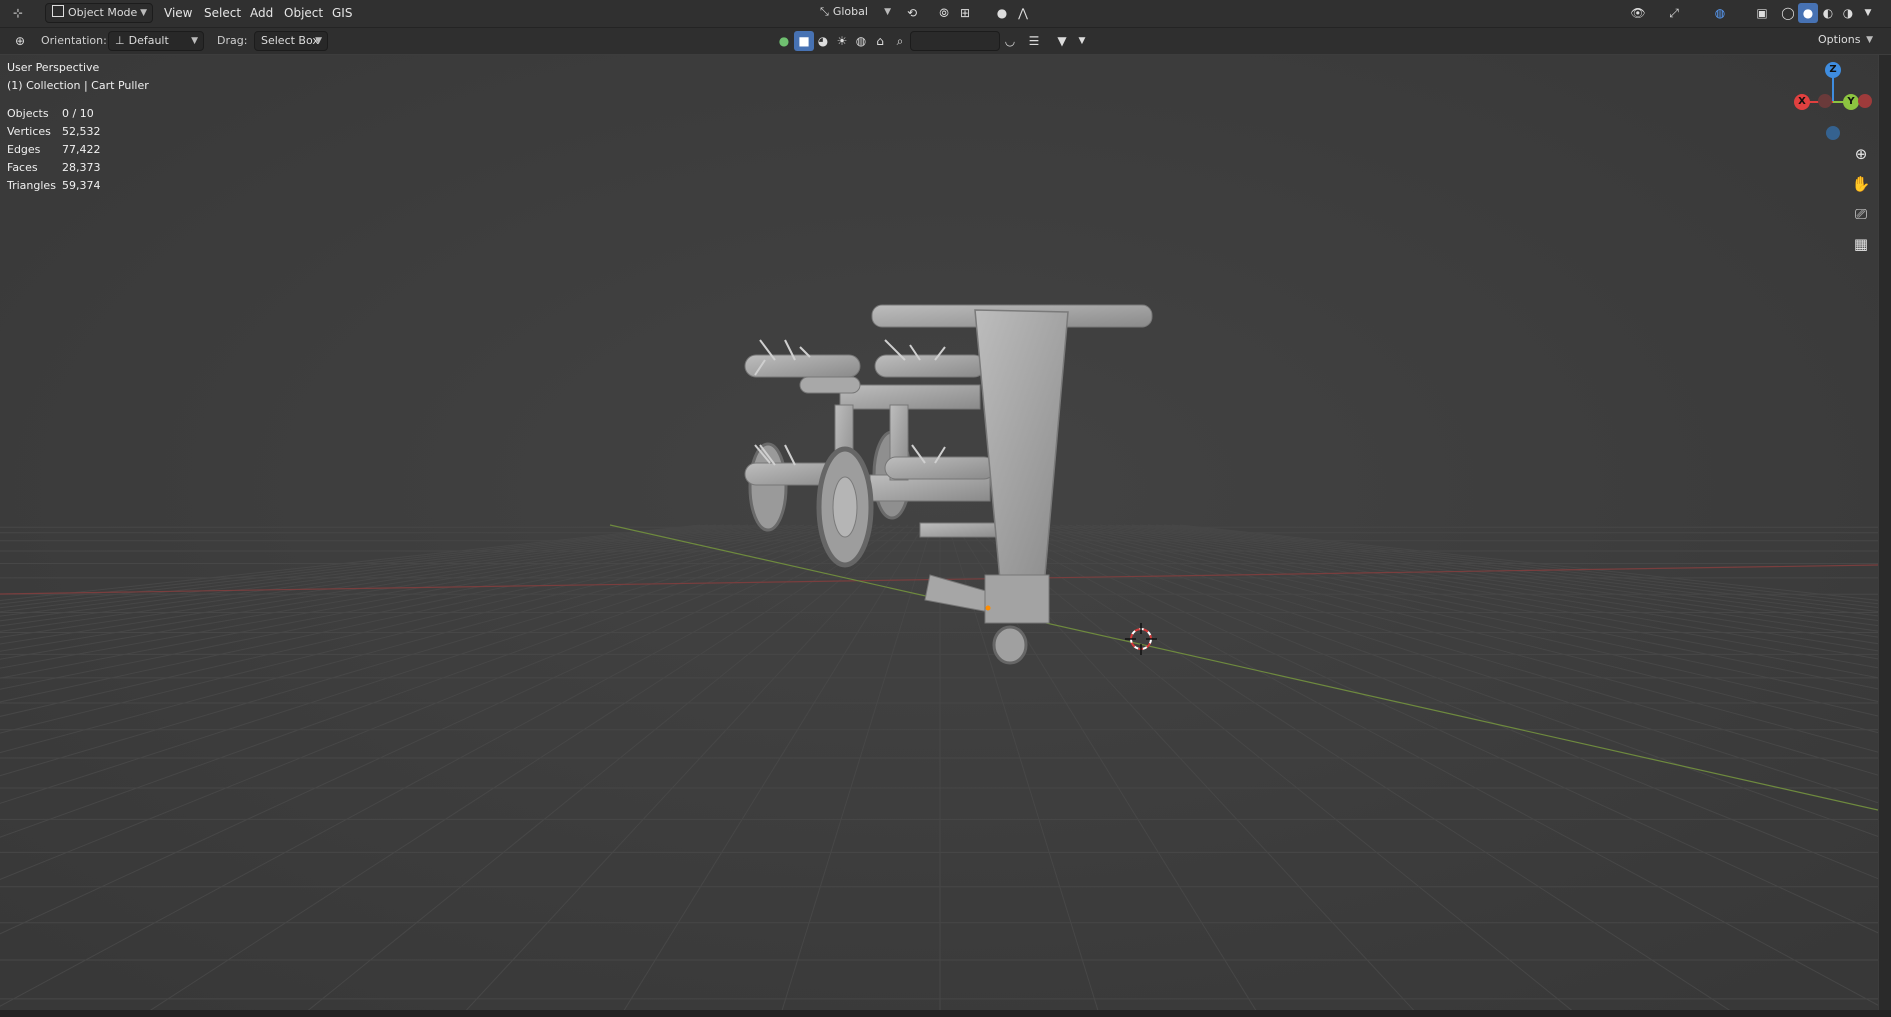  I want to click on gizmo-y-axis: Y, so click(1851, 102).